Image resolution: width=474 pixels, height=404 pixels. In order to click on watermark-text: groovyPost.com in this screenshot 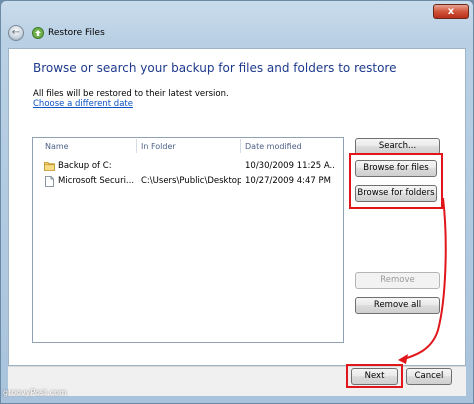, I will do `click(35, 392)`.